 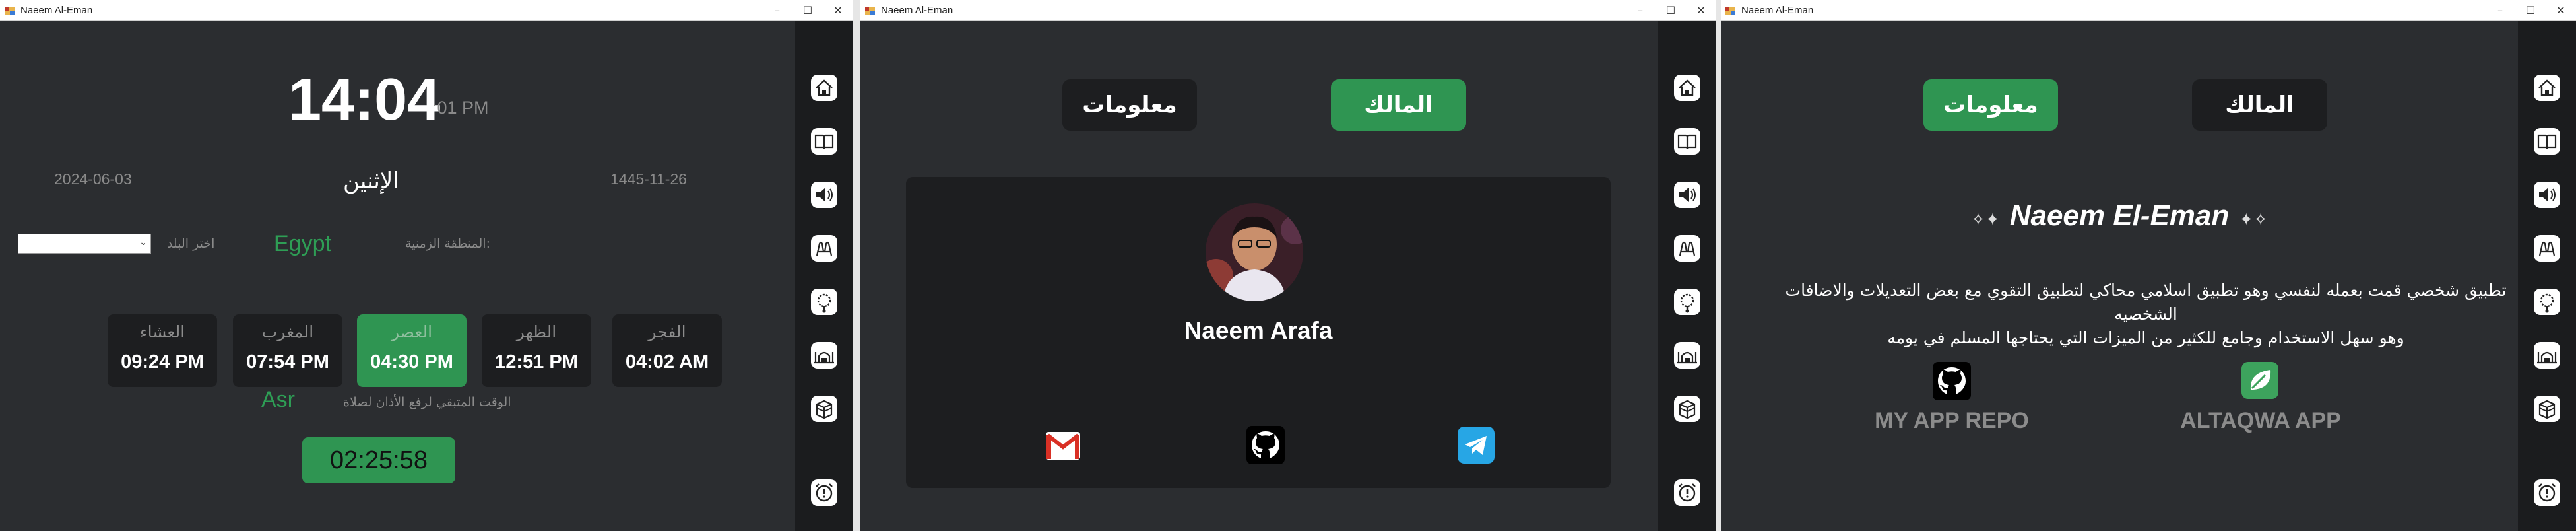 What do you see at coordinates (1063, 445) in the screenshot?
I see `gmail-icon` at bounding box center [1063, 445].